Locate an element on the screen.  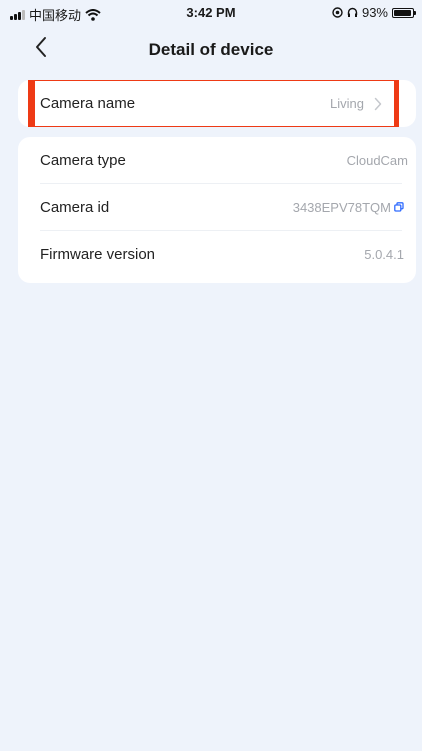
camera-id-value-group: 3438EPV78TQM is located at coordinates (348, 207).